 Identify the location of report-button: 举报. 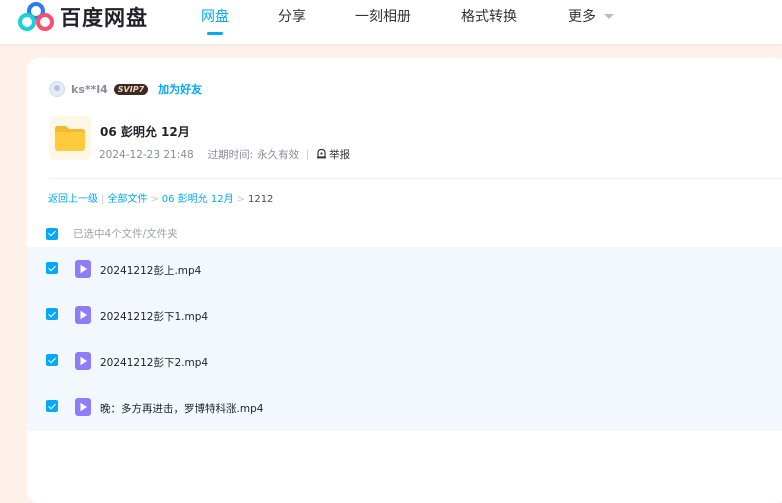
(333, 154).